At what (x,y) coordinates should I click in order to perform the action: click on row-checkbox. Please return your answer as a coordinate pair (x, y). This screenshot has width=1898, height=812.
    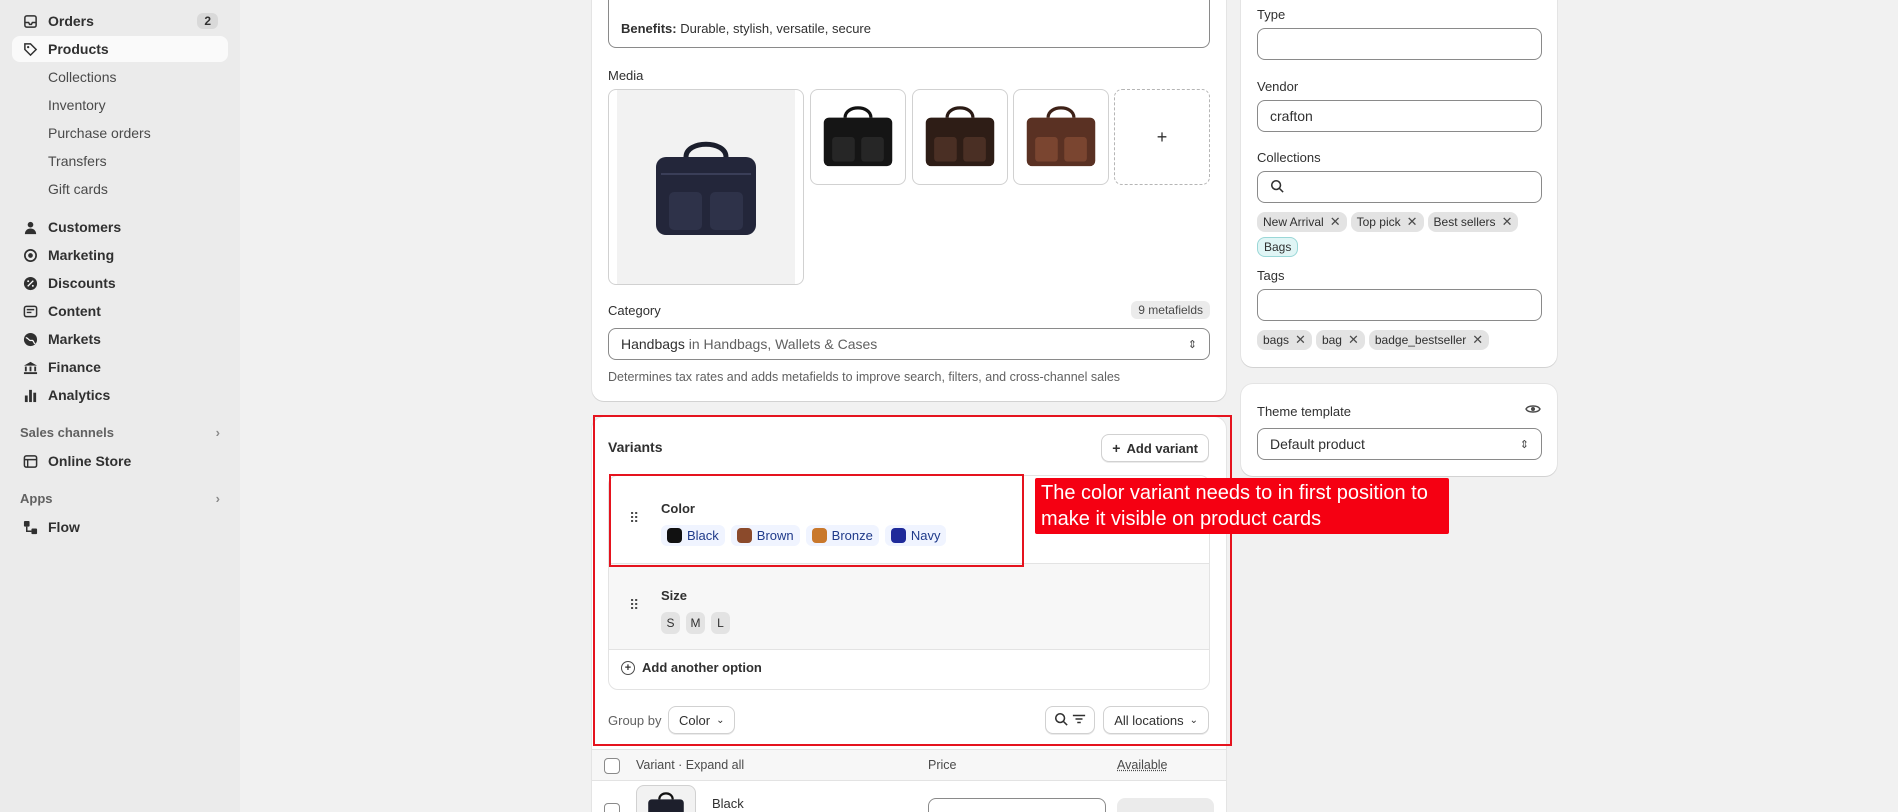
    Looking at the image, I should click on (612, 807).